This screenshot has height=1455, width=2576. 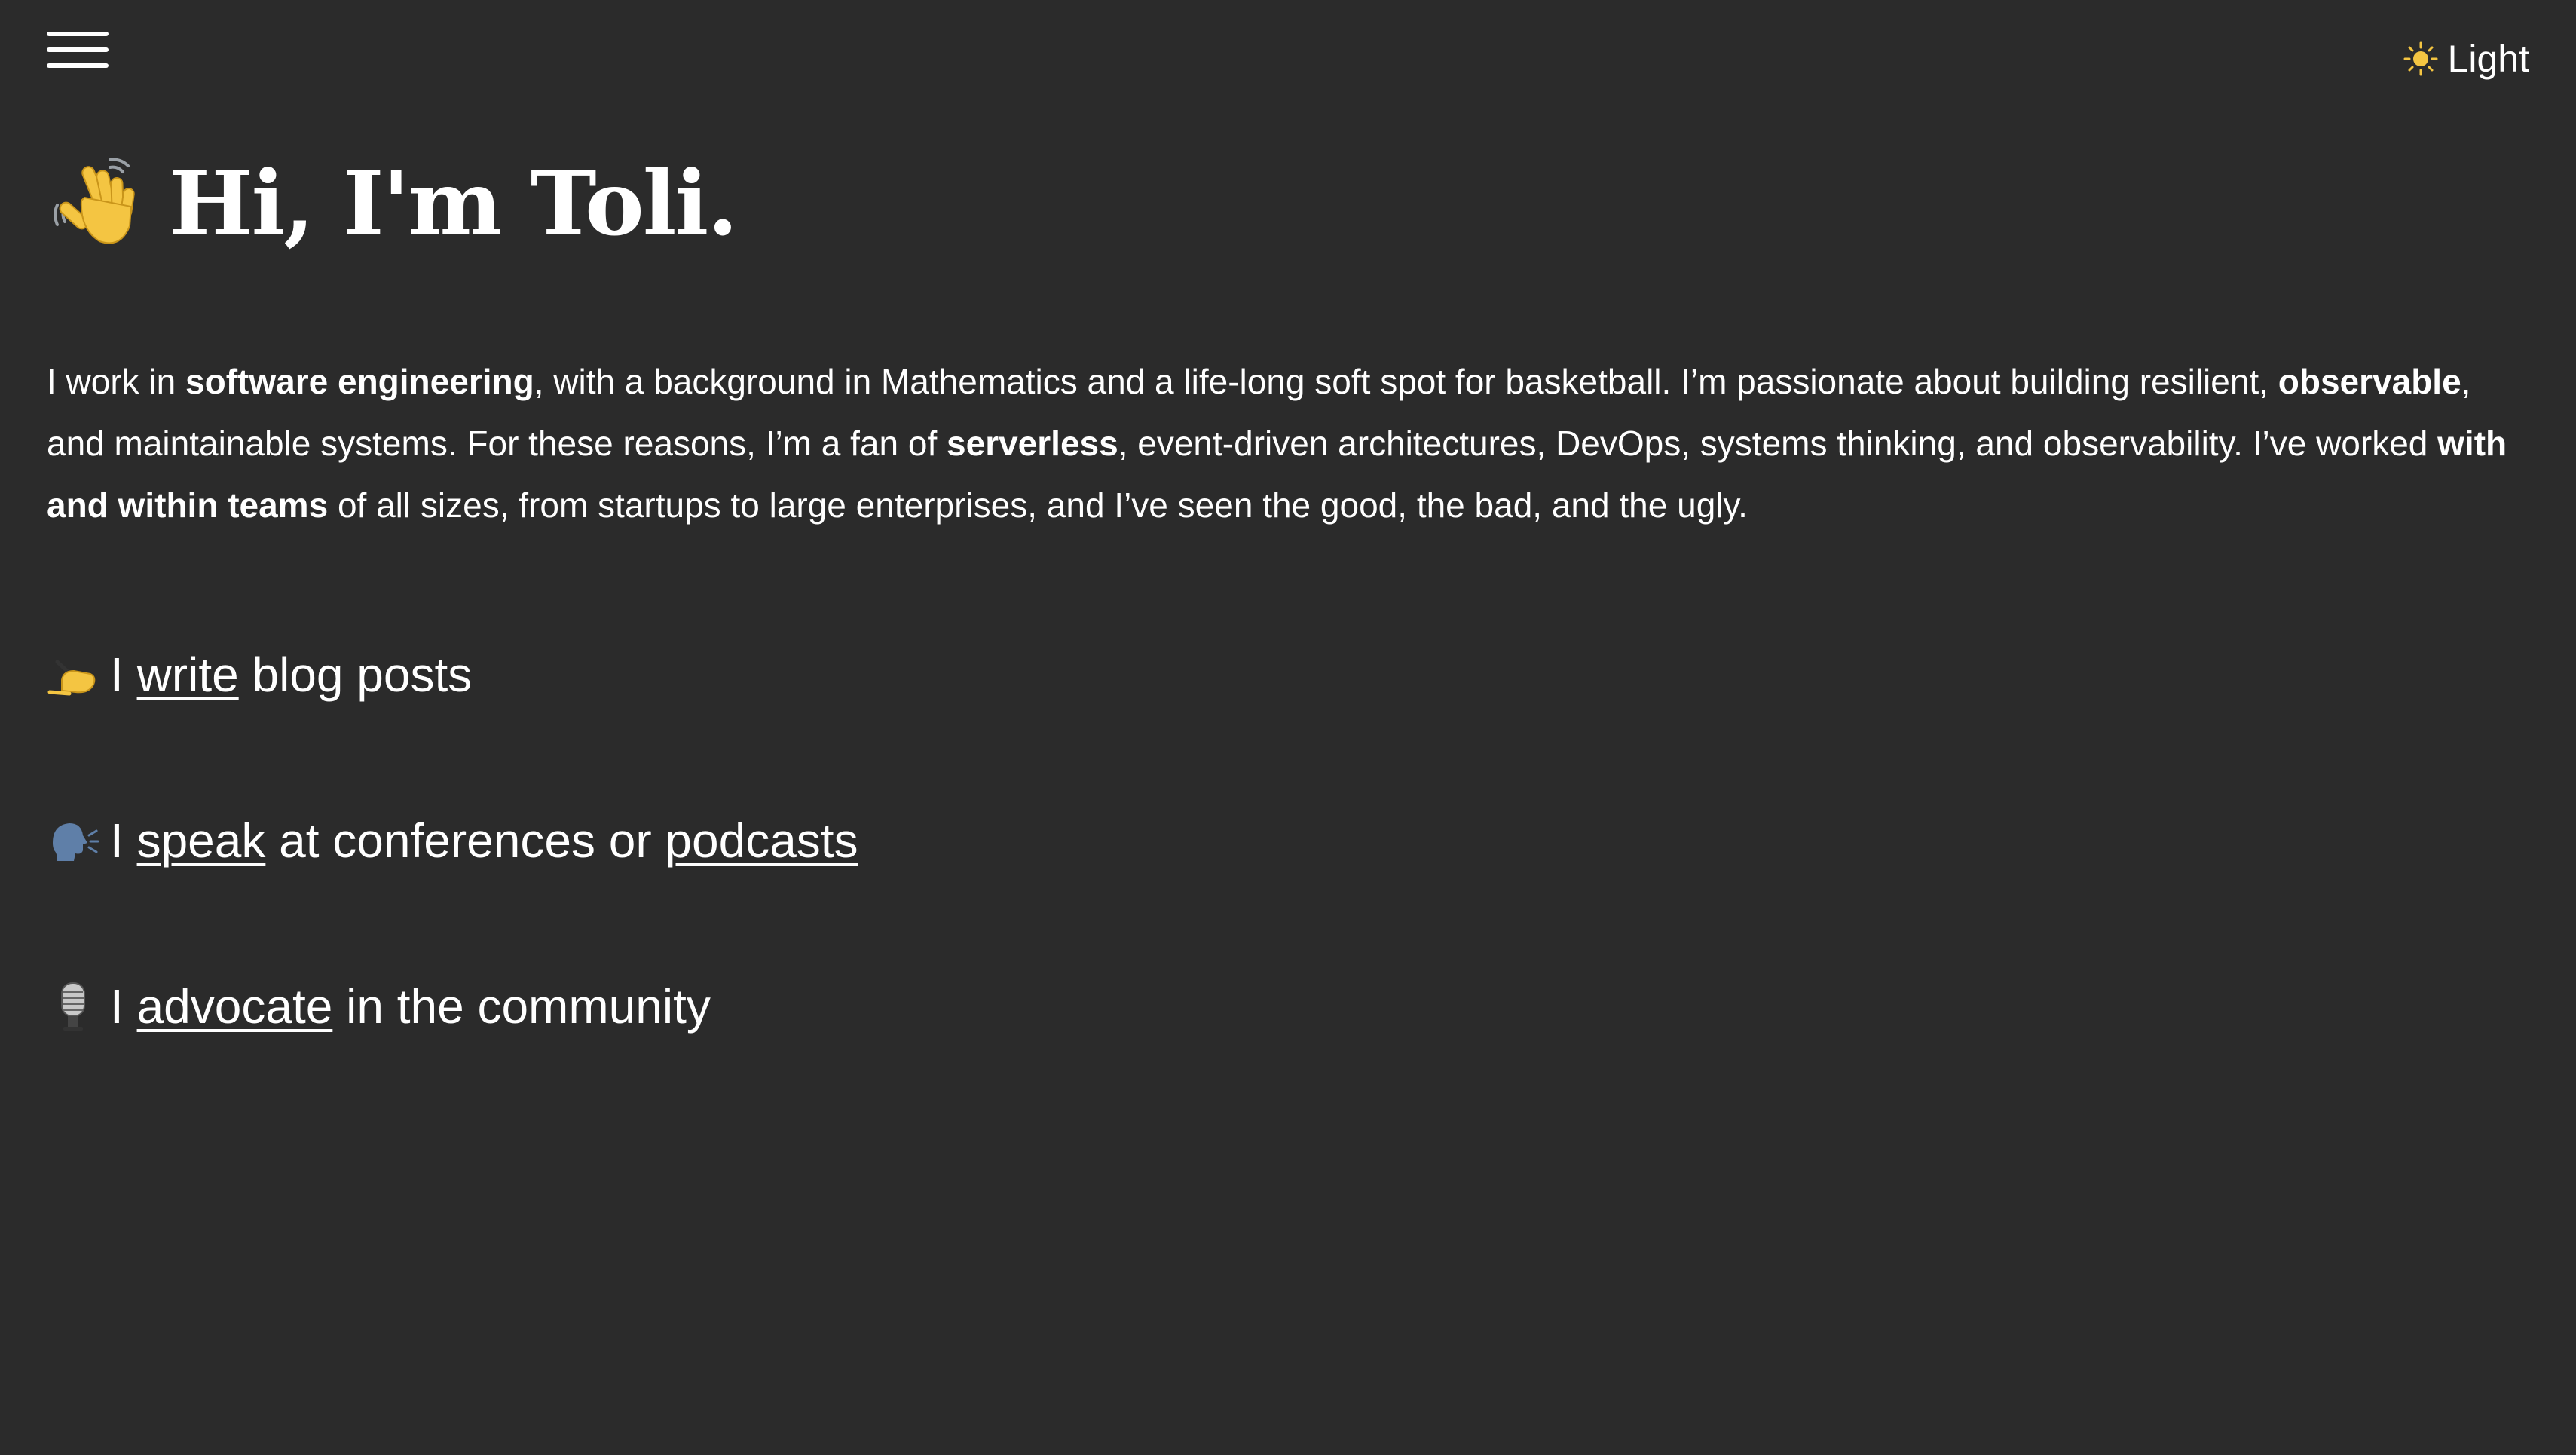 I want to click on hamburger-menu-icon, so click(x=78, y=51).